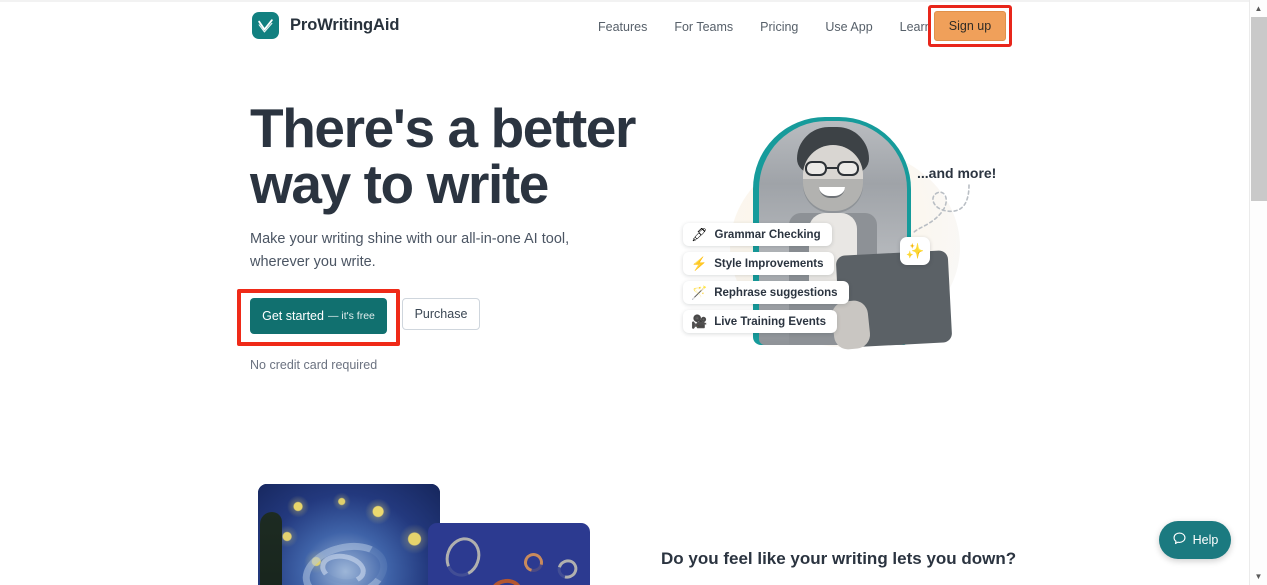 The image size is (1267, 585). I want to click on brand-name: ProWritingAid, so click(345, 25).